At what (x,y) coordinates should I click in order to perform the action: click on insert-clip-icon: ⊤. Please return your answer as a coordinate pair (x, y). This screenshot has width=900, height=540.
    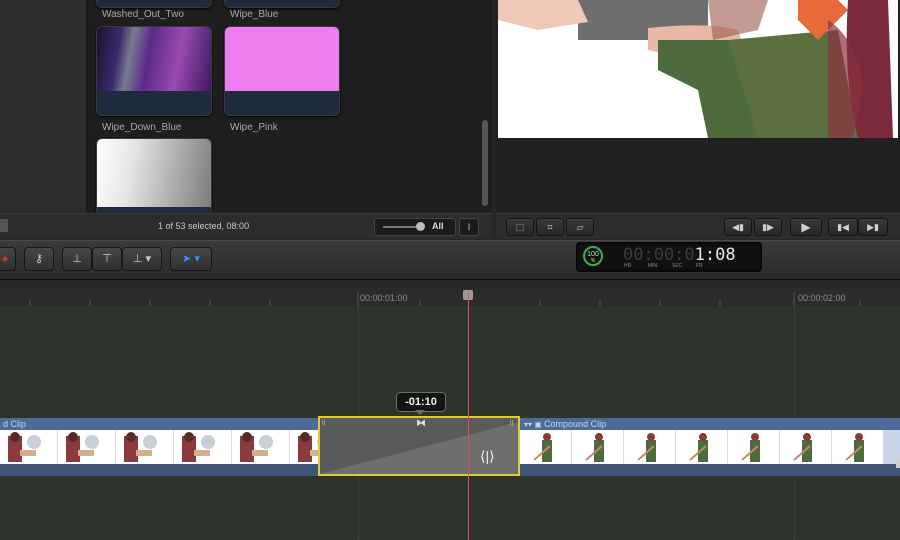
    Looking at the image, I should click on (107, 259).